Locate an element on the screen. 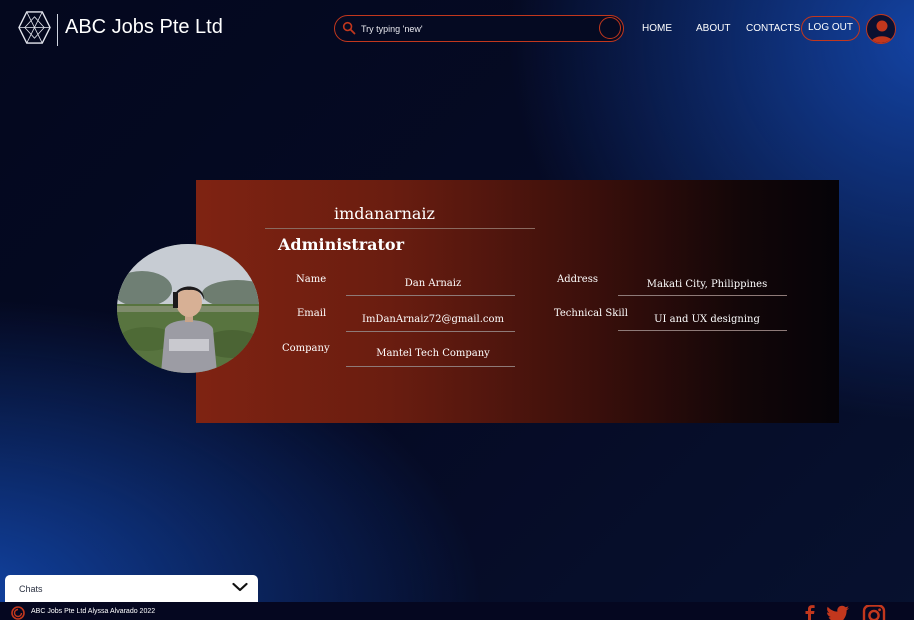 This screenshot has height=620, width=914. technical-skill-label: Technical Skill is located at coordinates (591, 313).